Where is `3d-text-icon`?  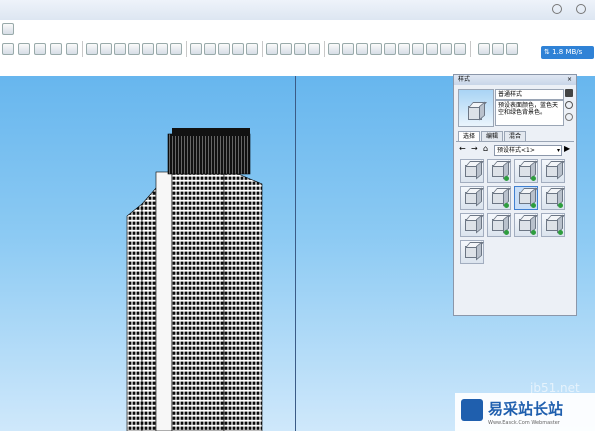 3d-text-icon is located at coordinates (418, 49).